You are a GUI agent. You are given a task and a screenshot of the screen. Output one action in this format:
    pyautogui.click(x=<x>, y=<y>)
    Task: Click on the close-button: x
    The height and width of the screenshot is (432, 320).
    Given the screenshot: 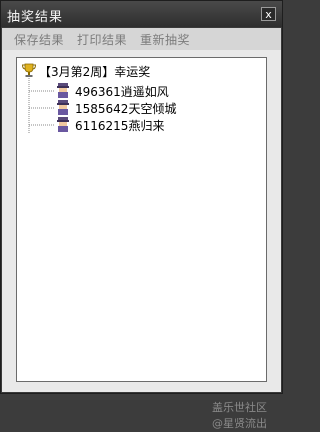 What is the action you would take?
    pyautogui.click(x=268, y=14)
    